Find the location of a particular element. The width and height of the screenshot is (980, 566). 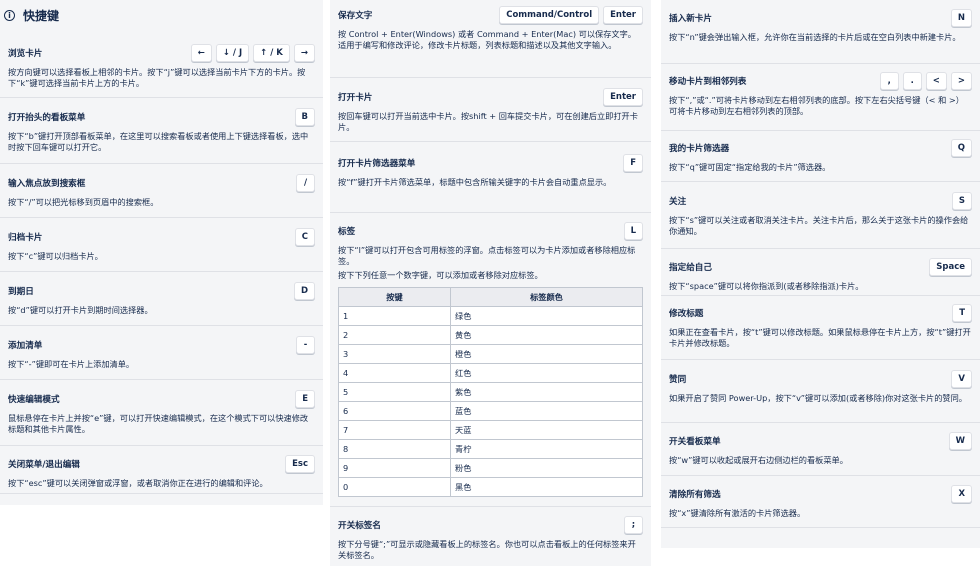

key-right-arrow: → is located at coordinates (304, 53).